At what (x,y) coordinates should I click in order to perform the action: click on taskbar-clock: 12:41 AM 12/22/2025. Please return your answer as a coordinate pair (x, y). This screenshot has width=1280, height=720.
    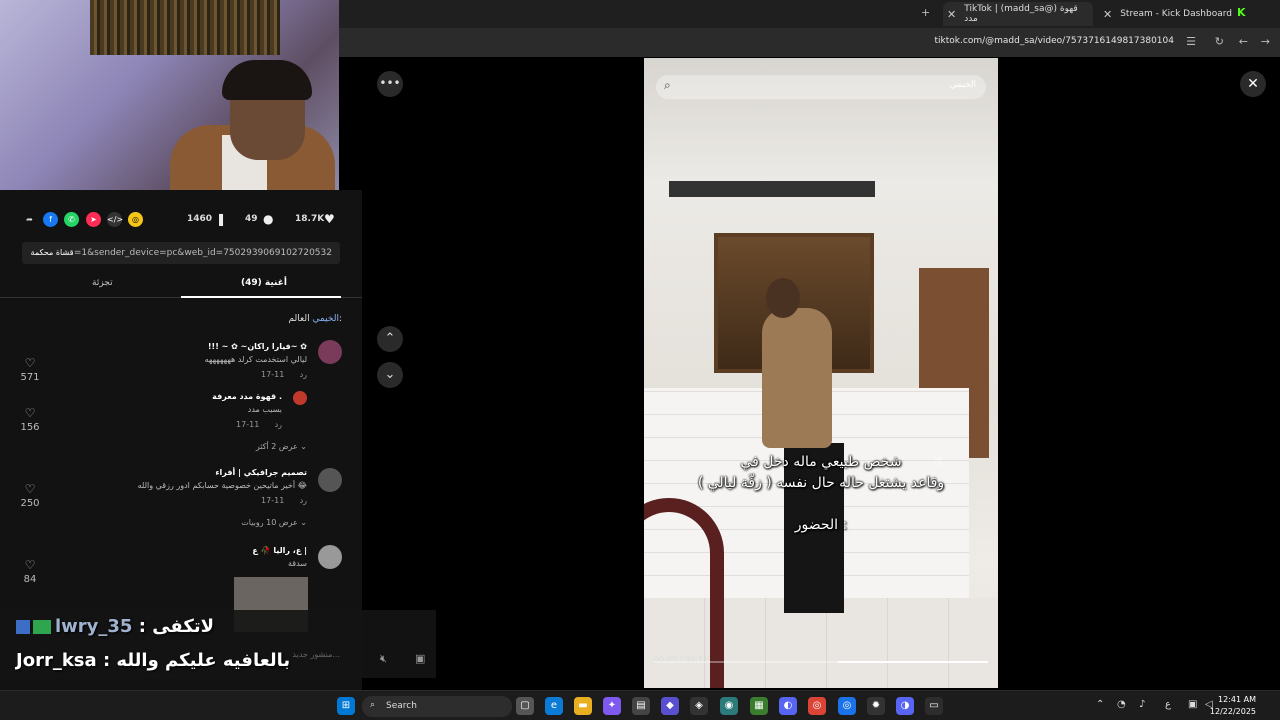
    Looking at the image, I should click on (1233, 706).